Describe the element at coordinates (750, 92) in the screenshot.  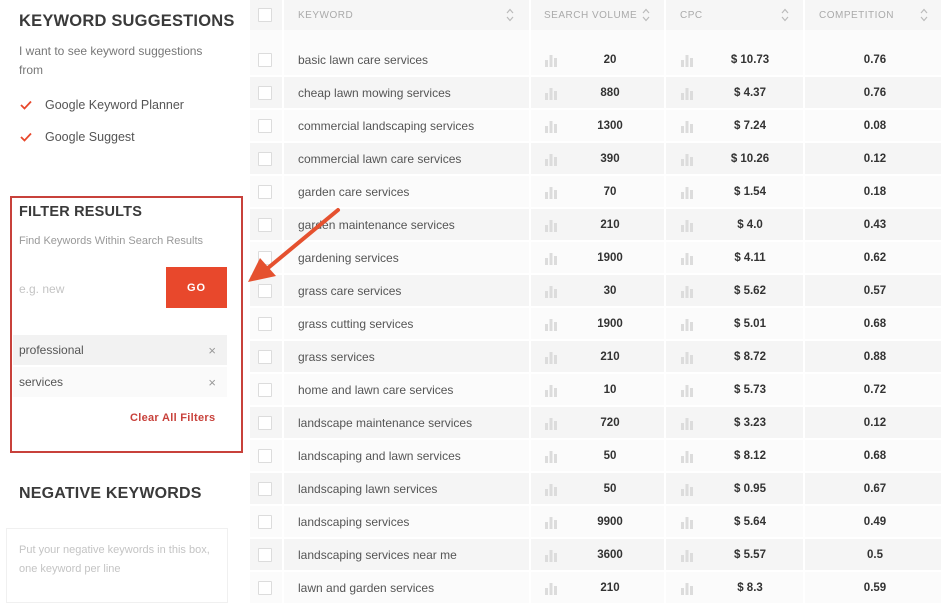
I see `cpc-cell: $ 4.37` at that location.